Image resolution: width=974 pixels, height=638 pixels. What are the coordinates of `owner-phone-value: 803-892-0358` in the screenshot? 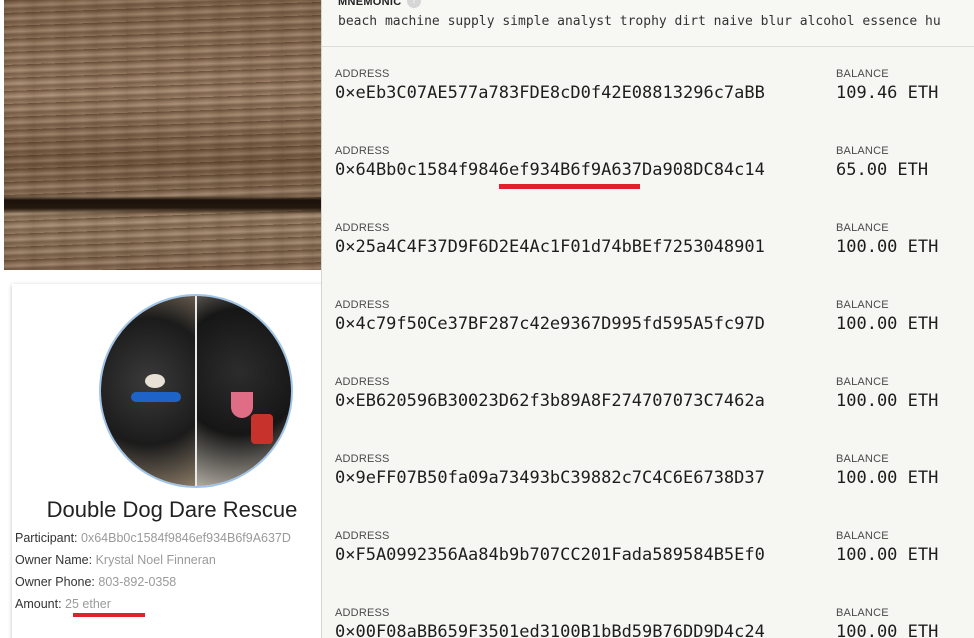 It's located at (137, 582).